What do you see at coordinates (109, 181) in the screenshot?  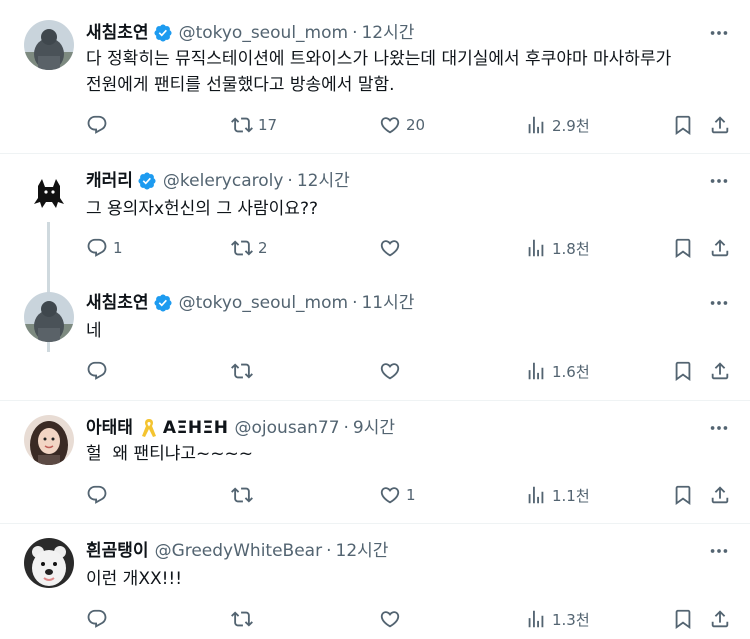 I see `display-name: 캐러리` at bounding box center [109, 181].